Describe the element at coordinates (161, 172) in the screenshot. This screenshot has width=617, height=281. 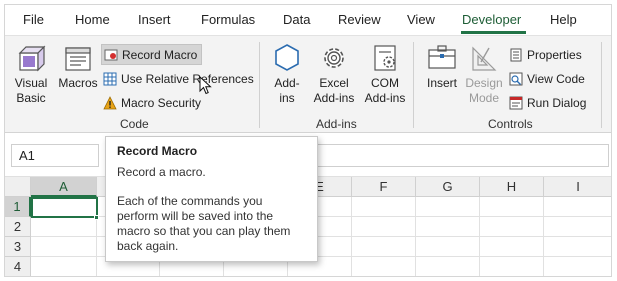
I see `tooltip-summary: Record a macro.` at that location.